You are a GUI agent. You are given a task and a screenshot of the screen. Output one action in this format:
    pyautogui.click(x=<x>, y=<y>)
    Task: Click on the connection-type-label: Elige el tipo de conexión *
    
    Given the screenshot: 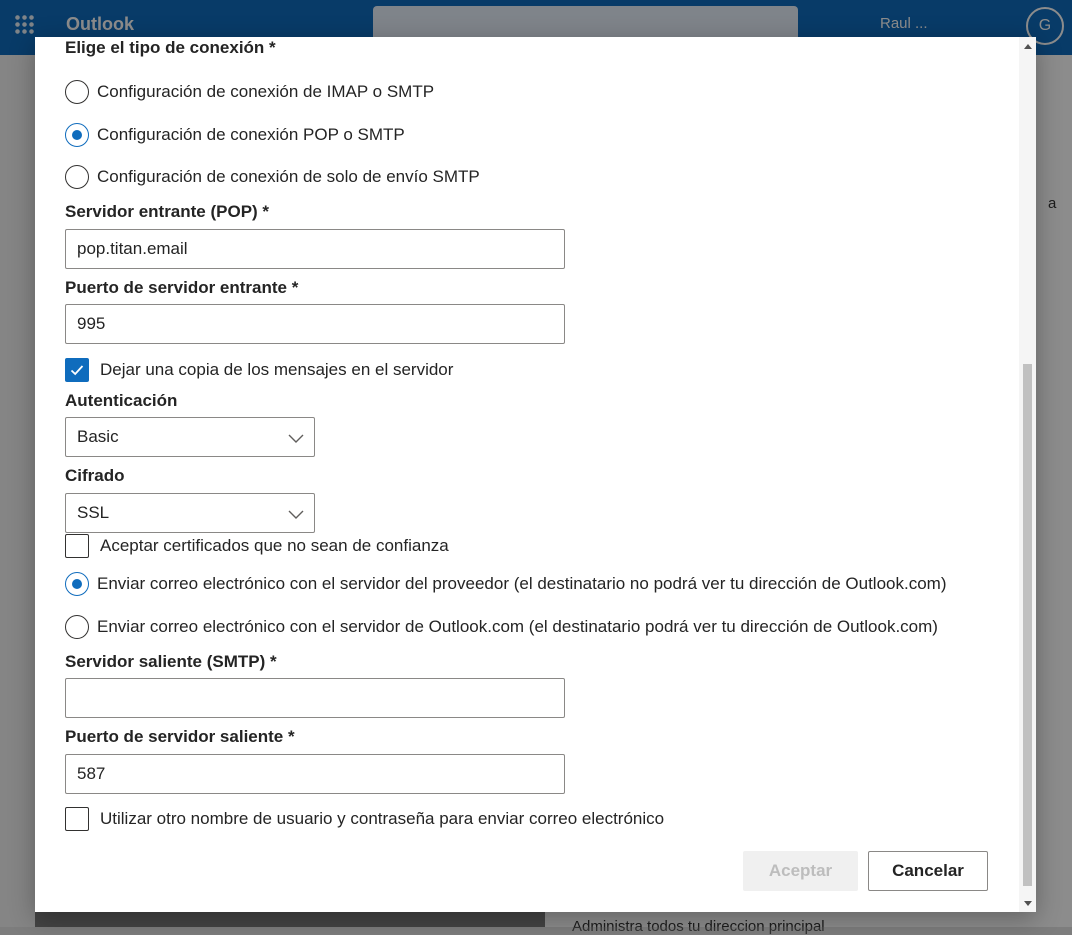 What is the action you would take?
    pyautogui.click(x=170, y=47)
    